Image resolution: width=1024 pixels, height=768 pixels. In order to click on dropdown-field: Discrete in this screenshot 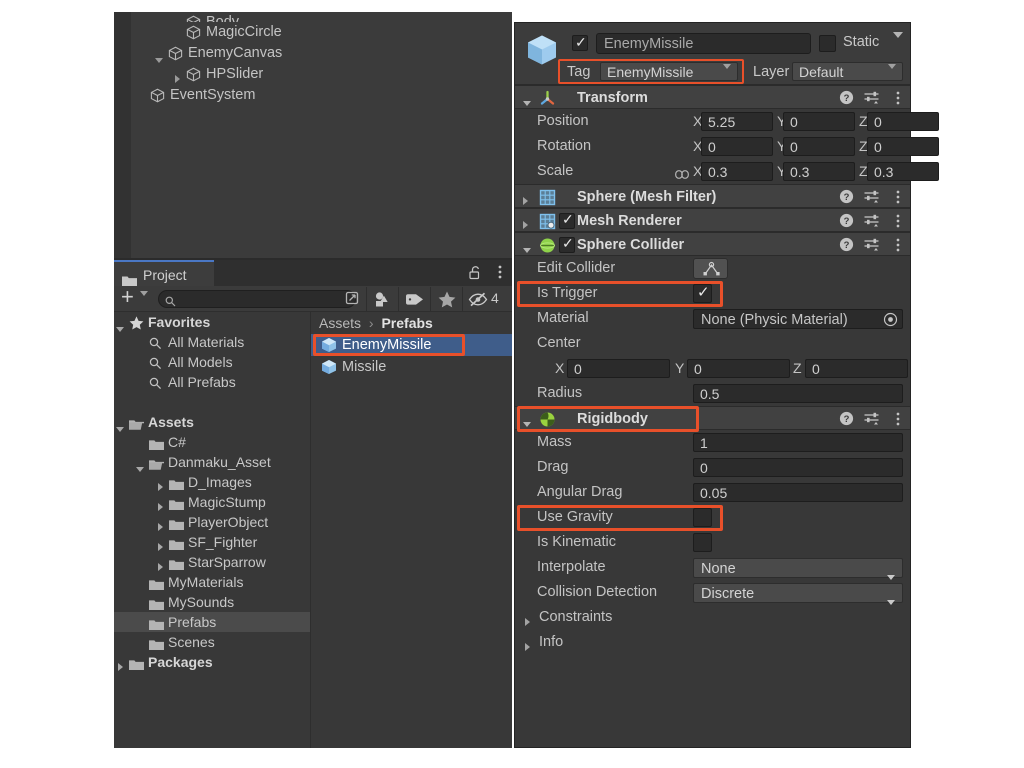, I will do `click(798, 594)`.